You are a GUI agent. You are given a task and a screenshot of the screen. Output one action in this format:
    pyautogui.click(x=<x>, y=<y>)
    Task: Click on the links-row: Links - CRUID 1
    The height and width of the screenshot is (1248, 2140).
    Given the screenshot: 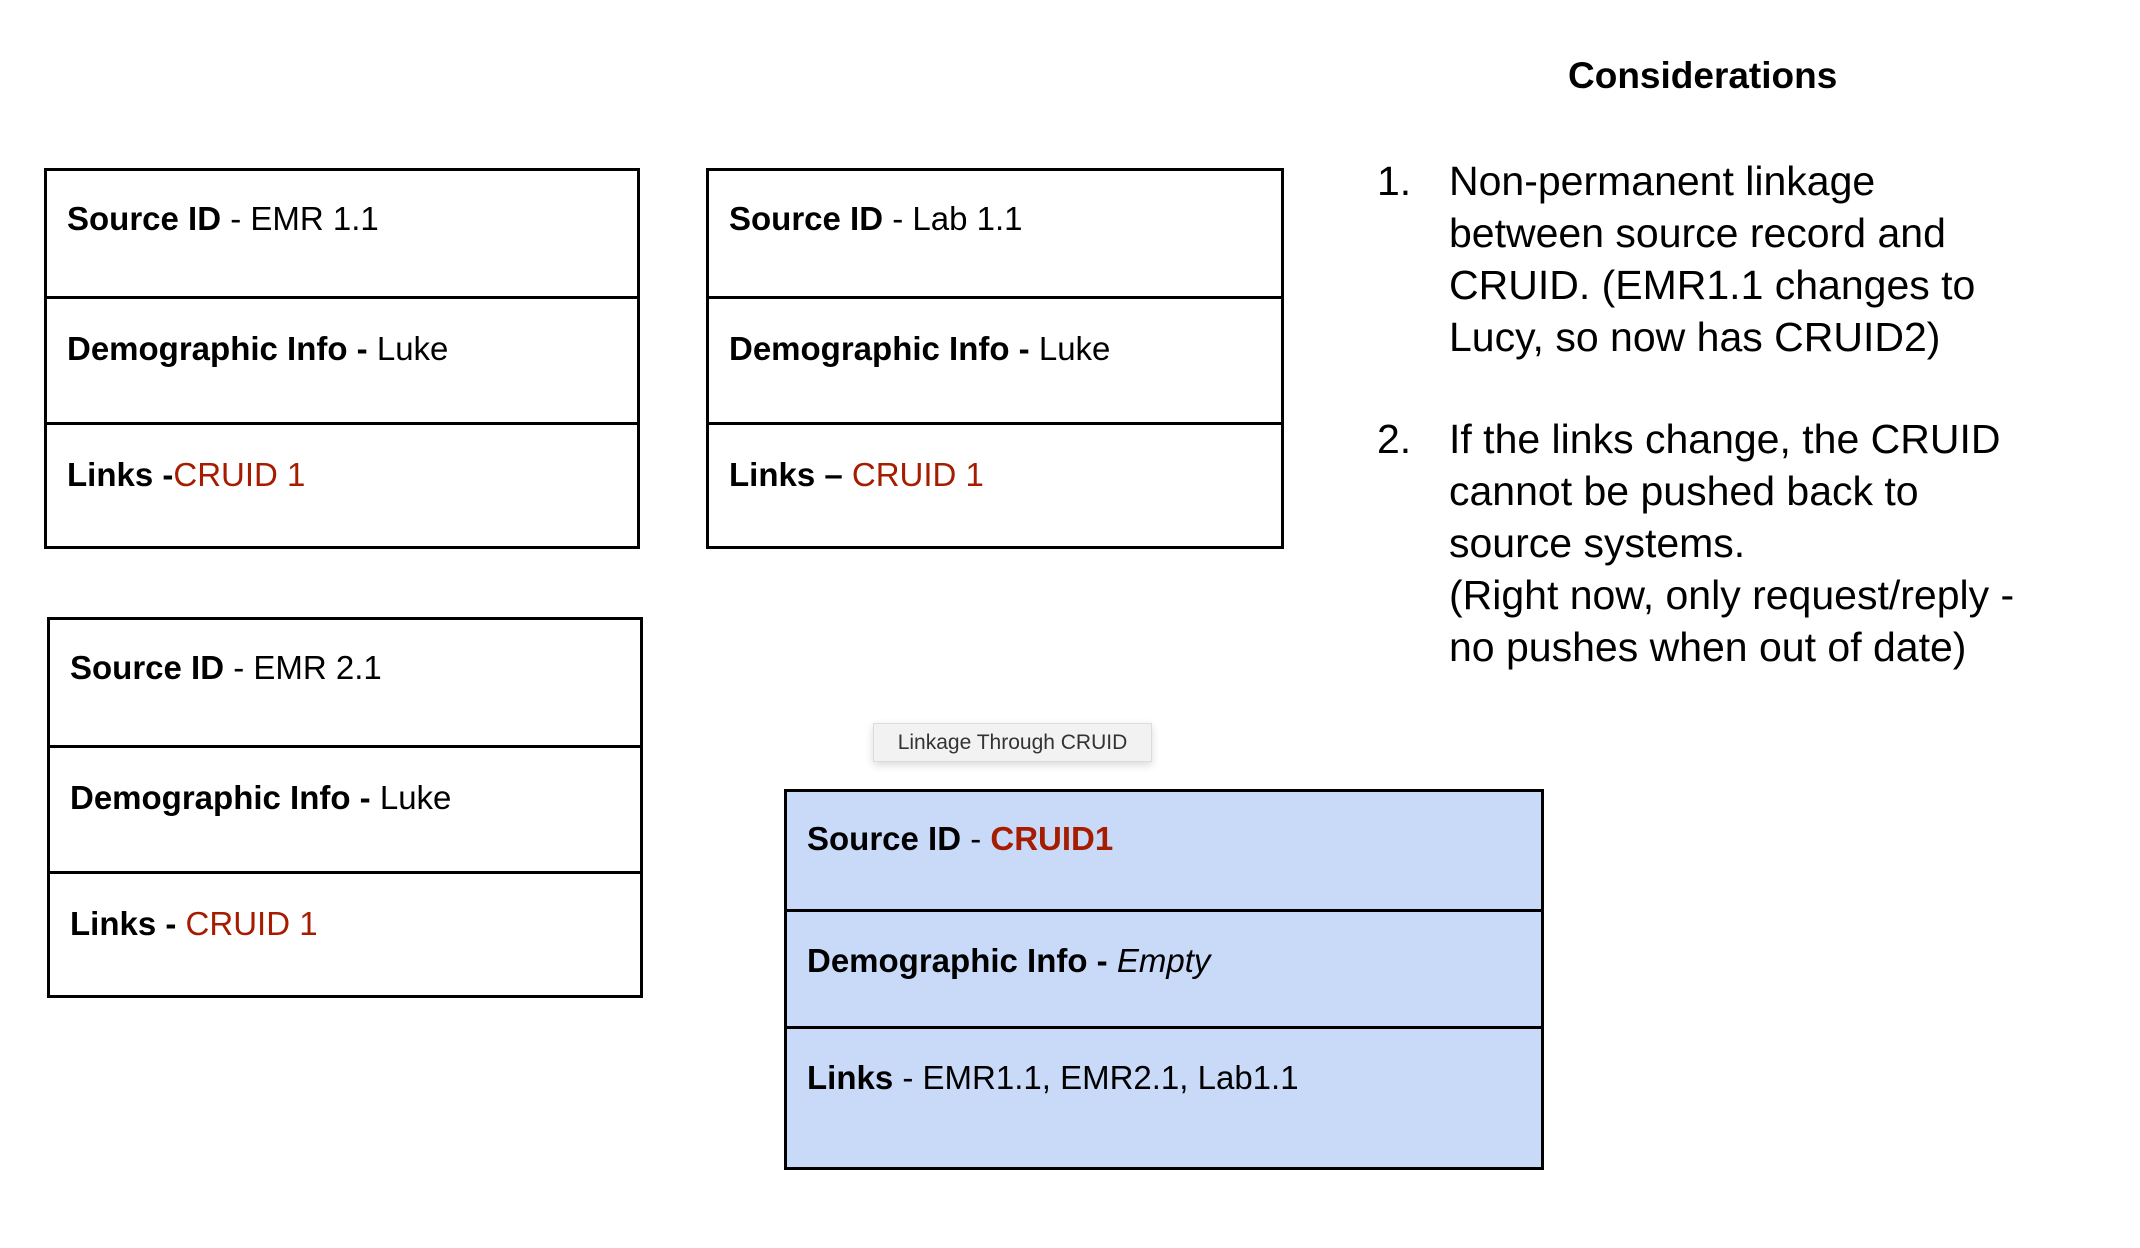 What is the action you would take?
    pyautogui.click(x=345, y=934)
    